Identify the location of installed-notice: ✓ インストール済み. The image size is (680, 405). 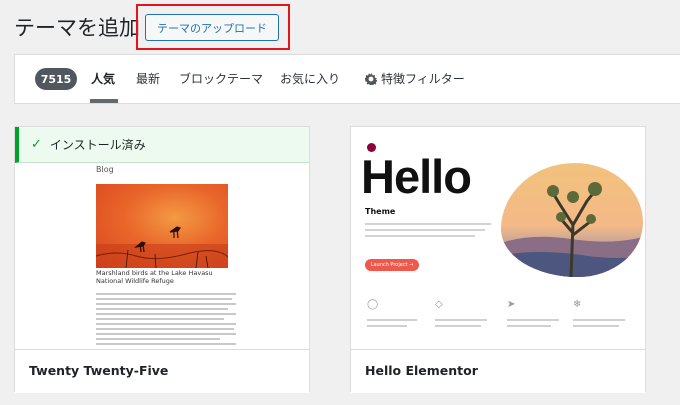
(162, 145).